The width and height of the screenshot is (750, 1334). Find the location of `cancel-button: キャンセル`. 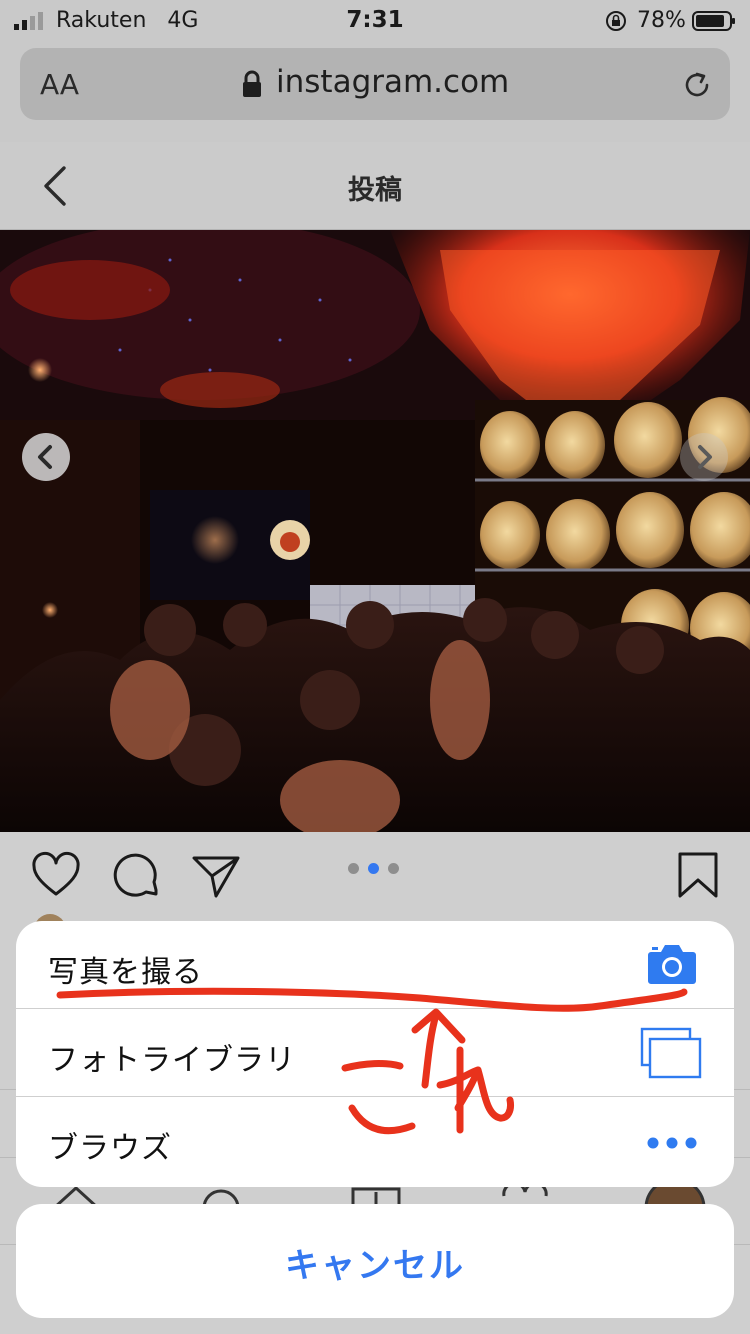

cancel-button: キャンセル is located at coordinates (375, 1261).